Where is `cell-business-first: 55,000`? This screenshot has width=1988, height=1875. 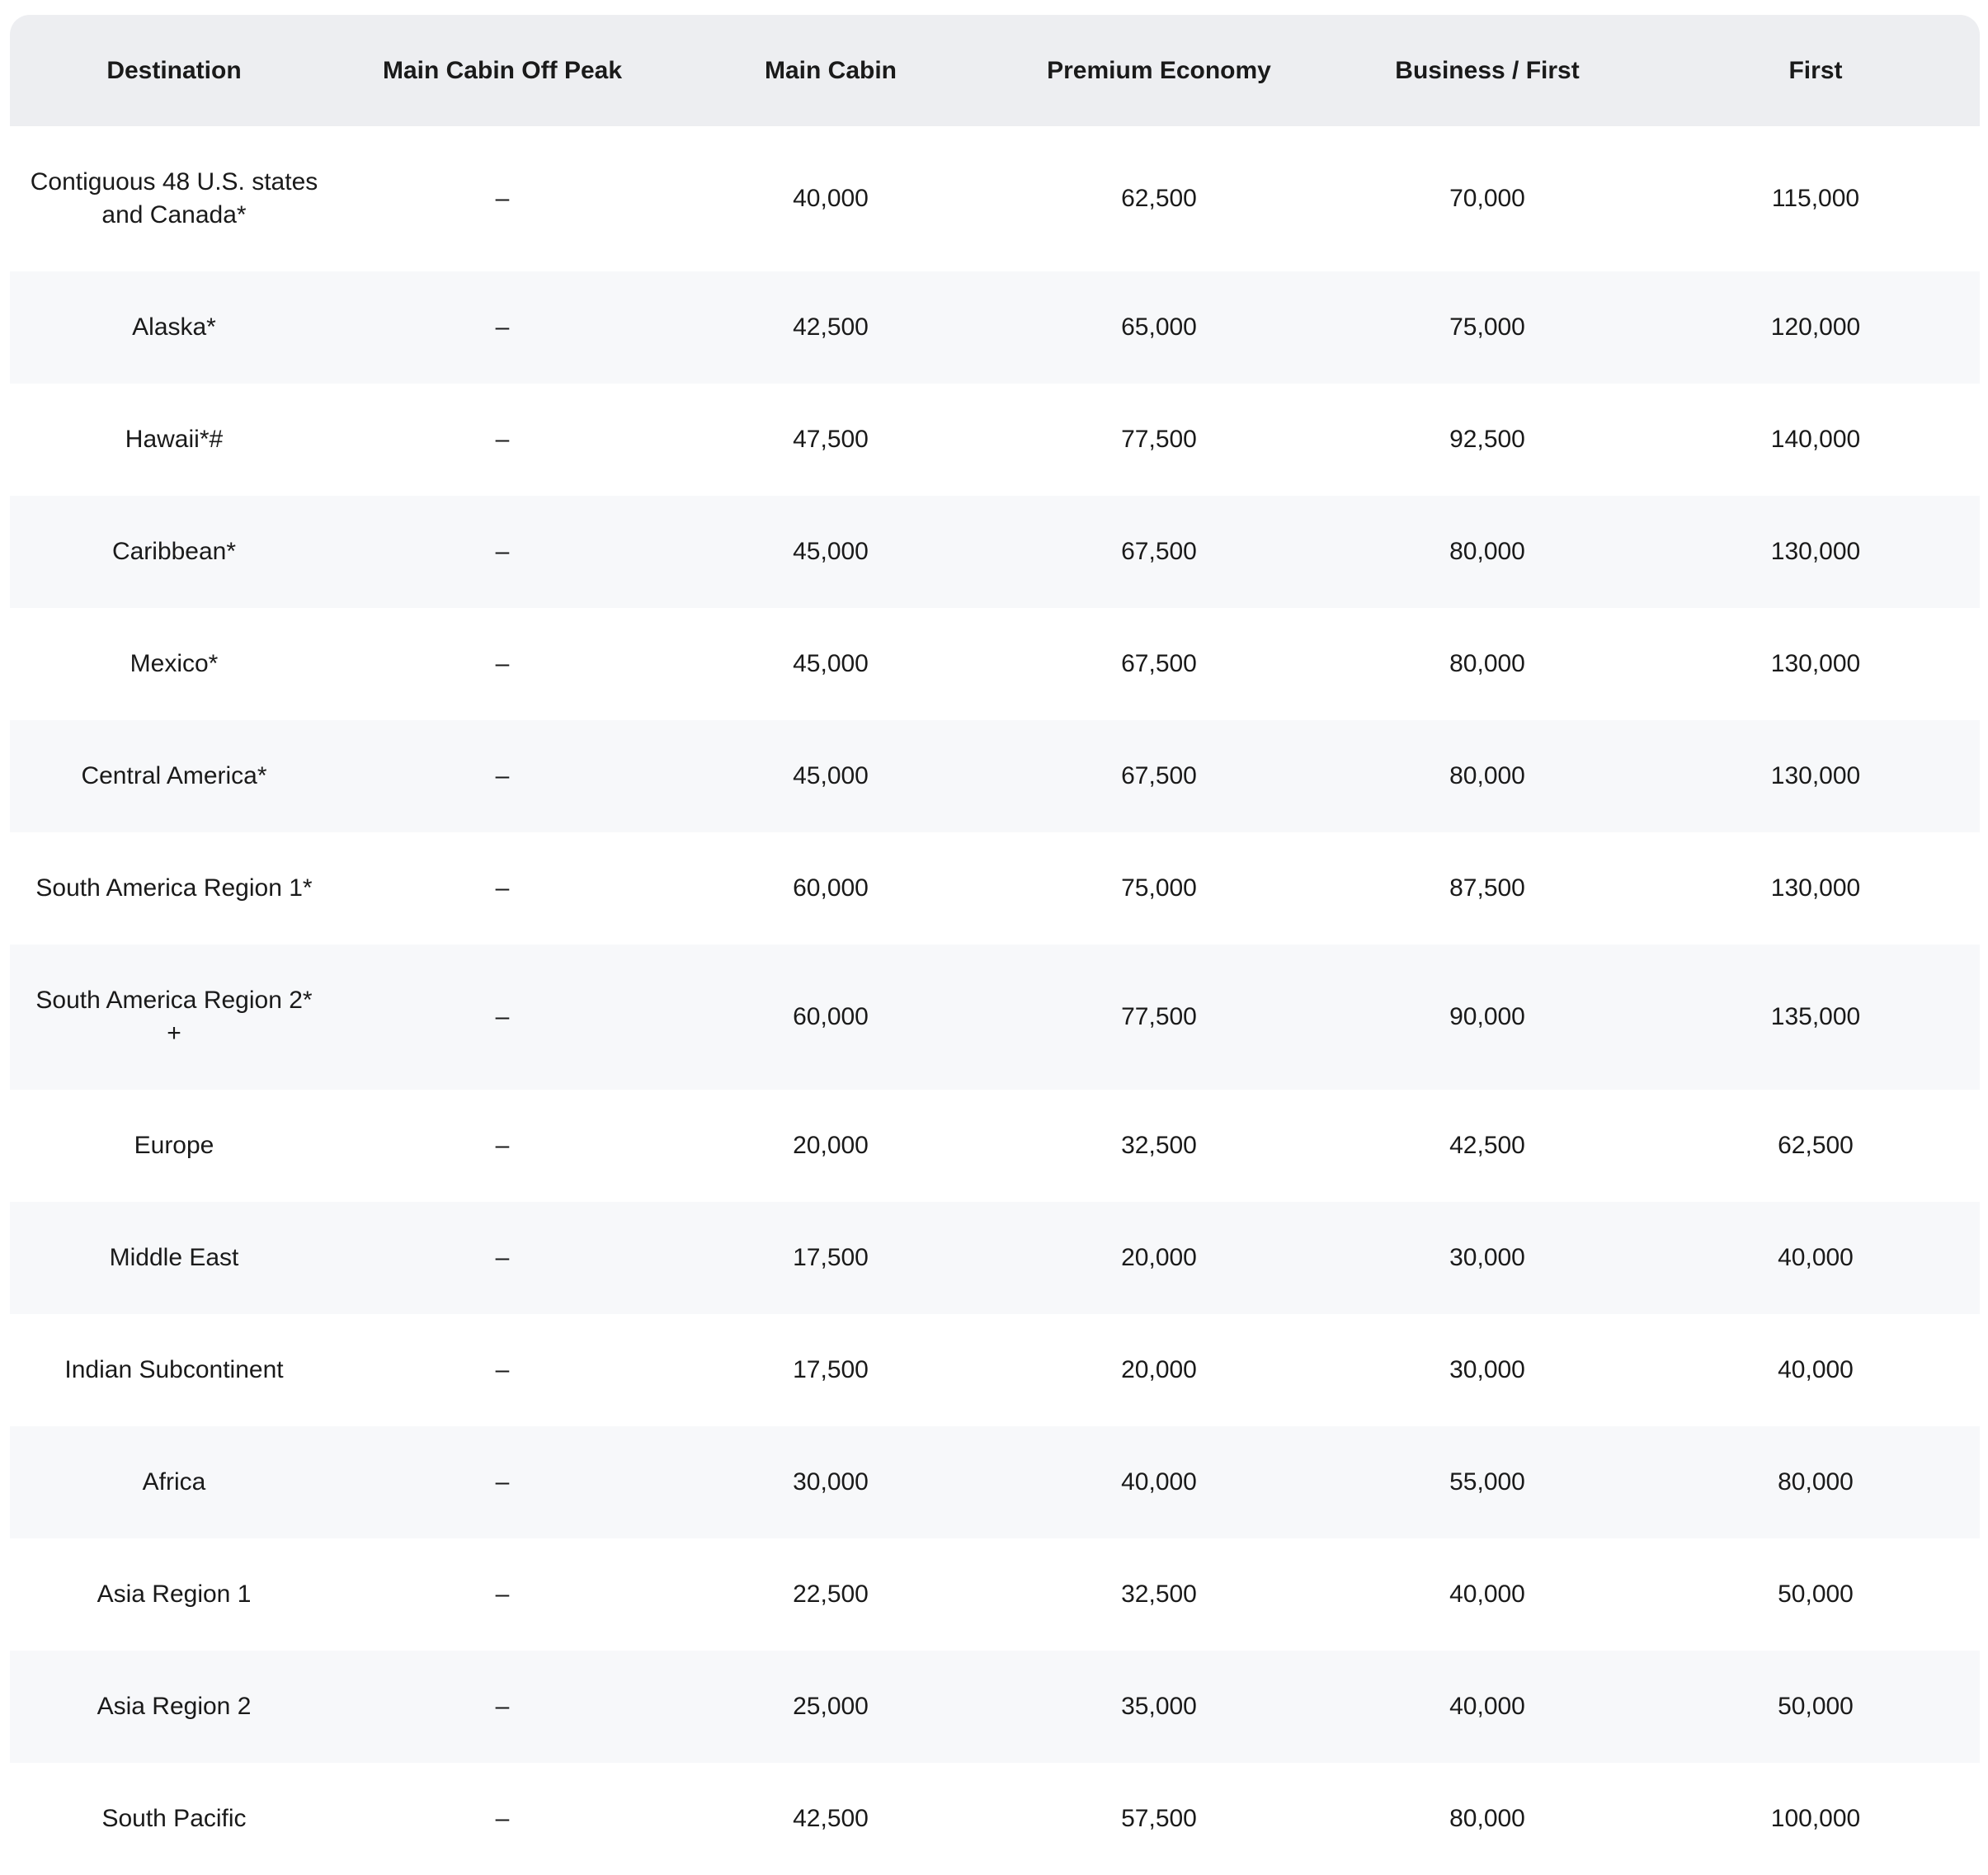 cell-business-first: 55,000 is located at coordinates (1487, 1482).